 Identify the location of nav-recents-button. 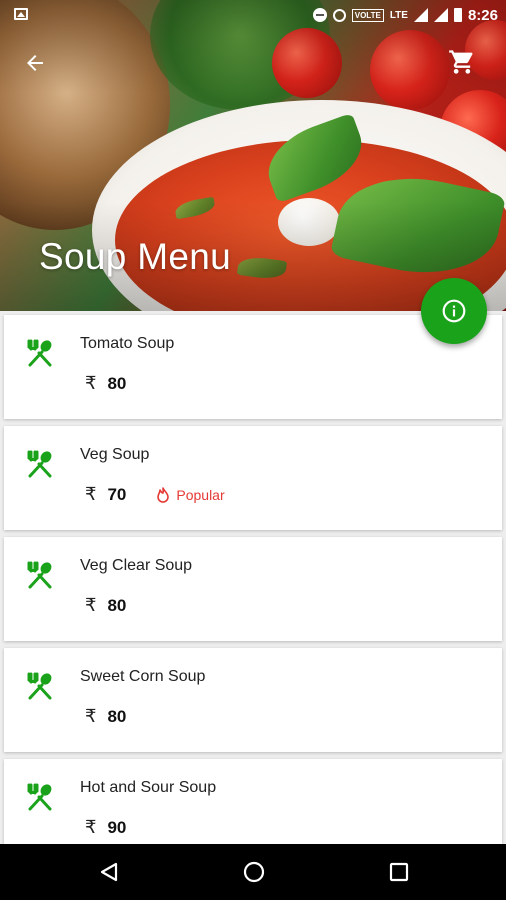
(399, 872).